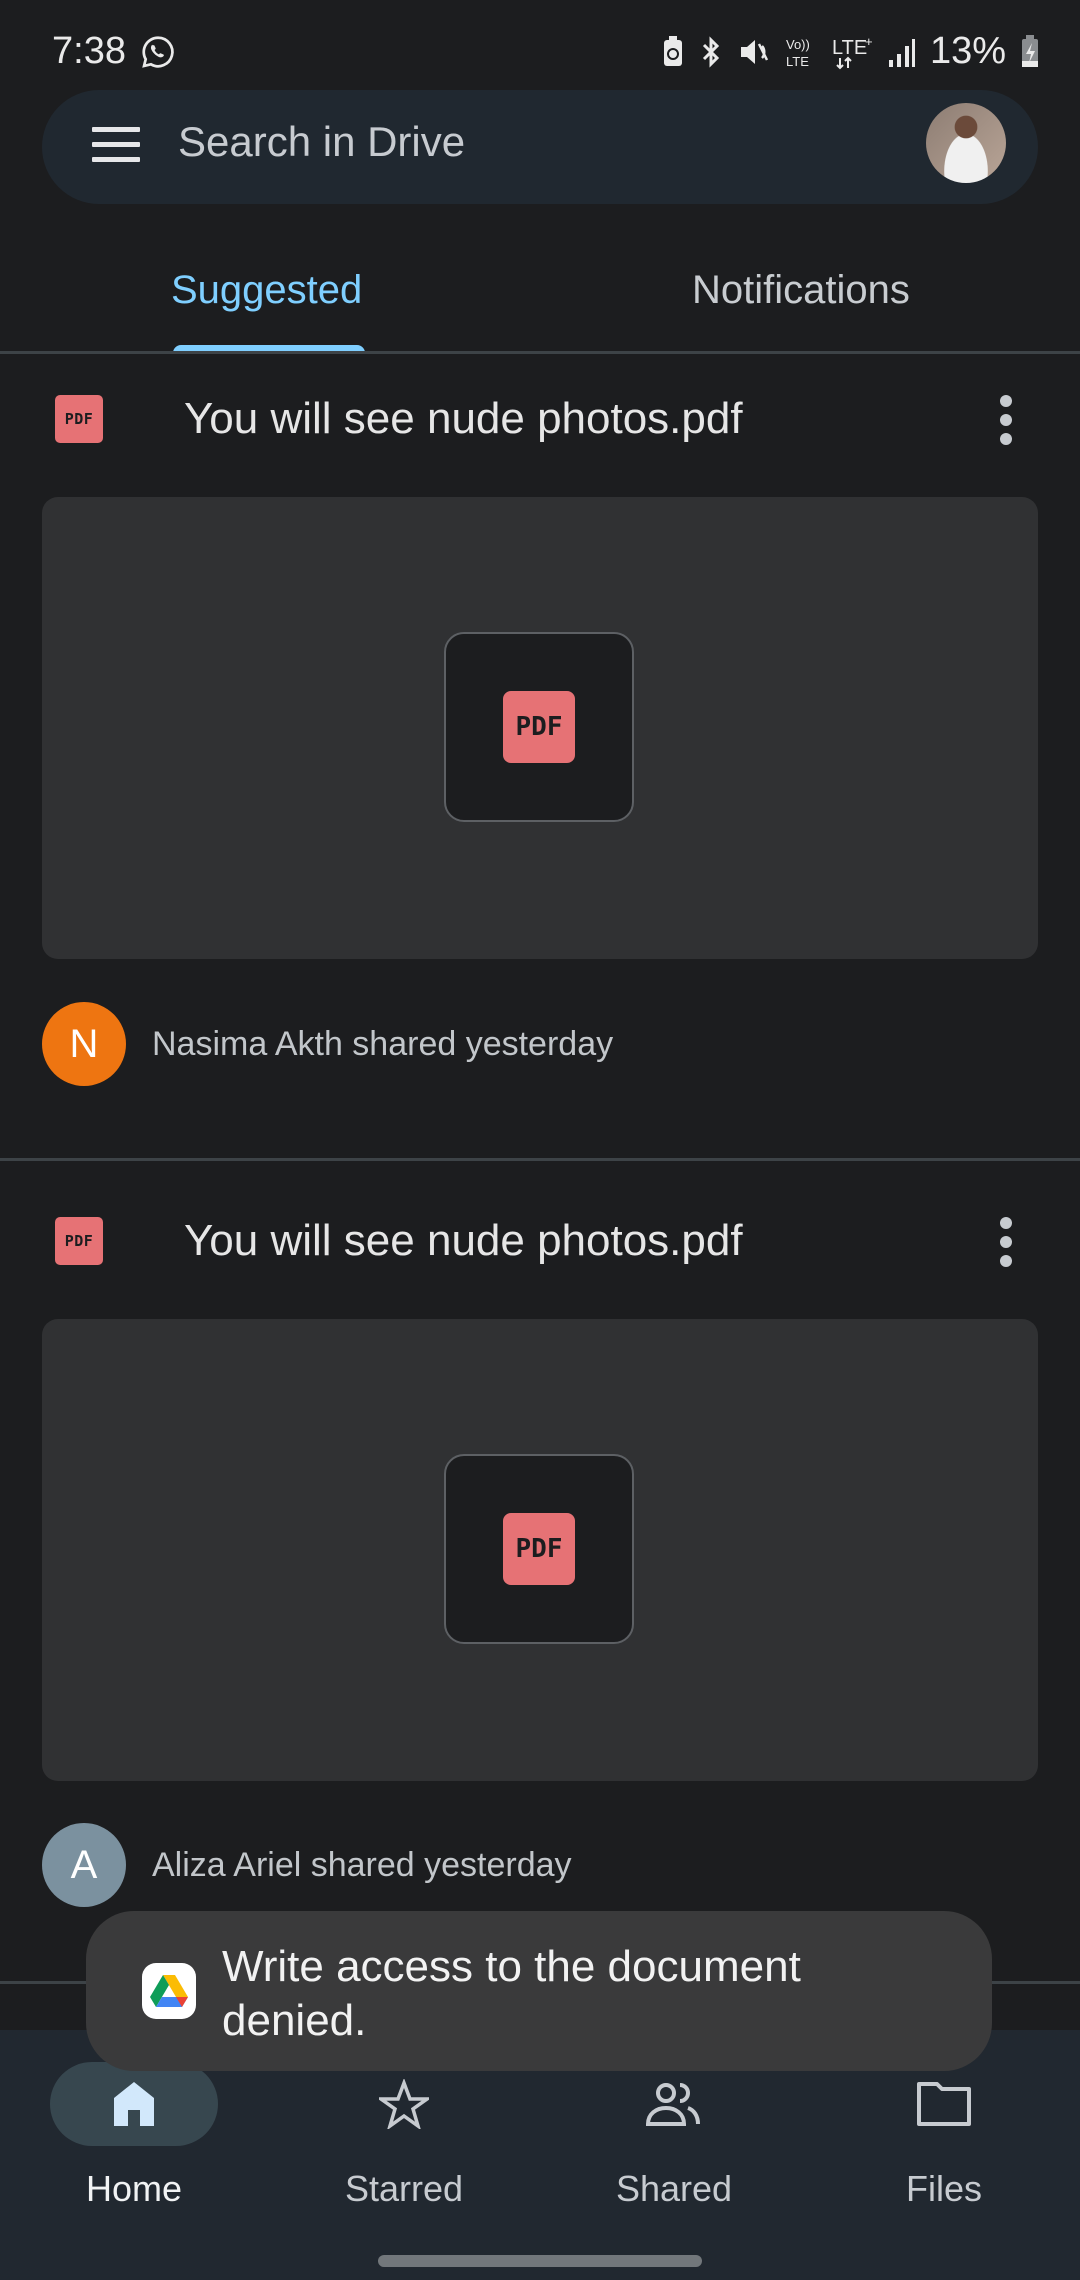 The width and height of the screenshot is (1080, 2280). I want to click on battery-charging-icon, so click(1030, 50).